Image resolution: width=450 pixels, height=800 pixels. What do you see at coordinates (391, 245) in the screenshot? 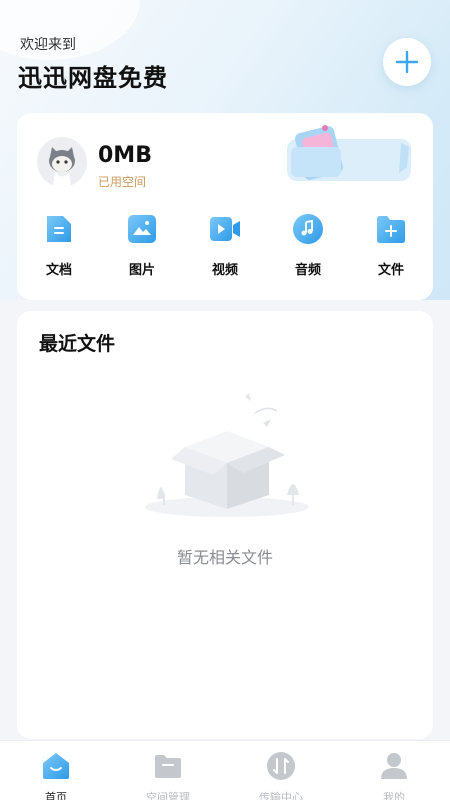
I see `category-file: 文件` at bounding box center [391, 245].